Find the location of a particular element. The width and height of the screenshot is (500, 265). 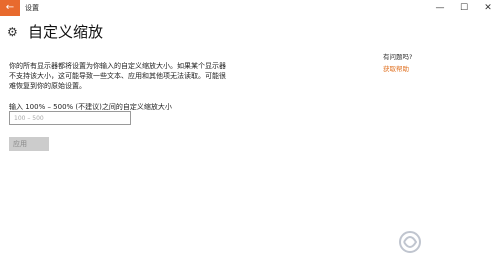

get-help-link: 获取帮助 is located at coordinates (396, 69).